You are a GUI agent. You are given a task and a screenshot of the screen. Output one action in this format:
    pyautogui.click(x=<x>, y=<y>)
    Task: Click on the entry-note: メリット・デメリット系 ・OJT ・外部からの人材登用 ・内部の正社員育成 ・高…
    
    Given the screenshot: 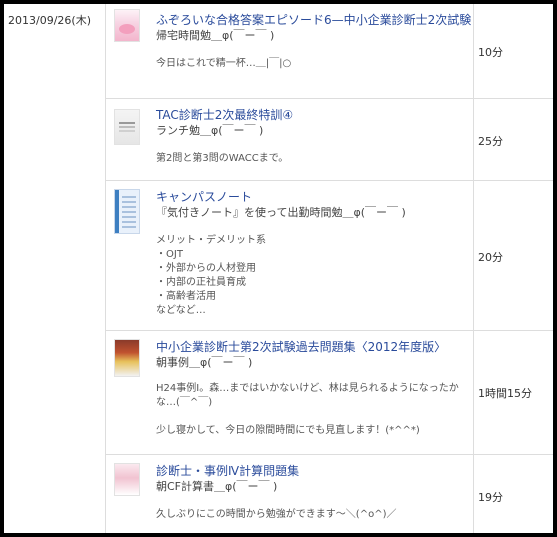 What is the action you would take?
    pyautogui.click(x=211, y=275)
    